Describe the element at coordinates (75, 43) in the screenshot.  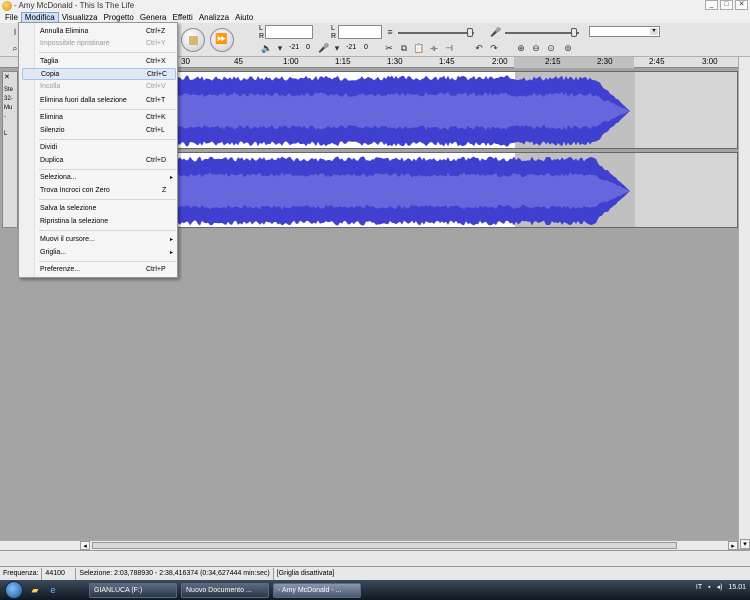
I see `menu-item-label: Impossibile ripristinare` at that location.